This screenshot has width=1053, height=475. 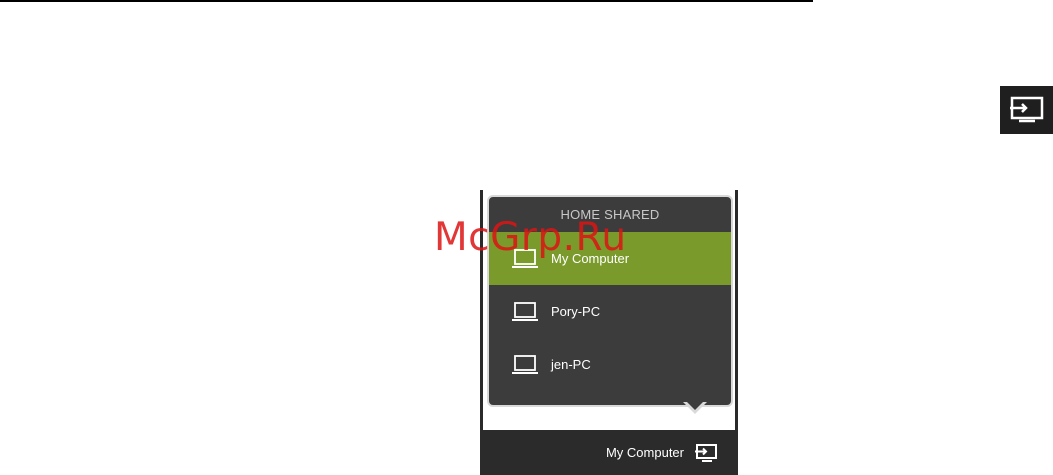 I want to click on device-label: jen-PC, so click(x=571, y=364).